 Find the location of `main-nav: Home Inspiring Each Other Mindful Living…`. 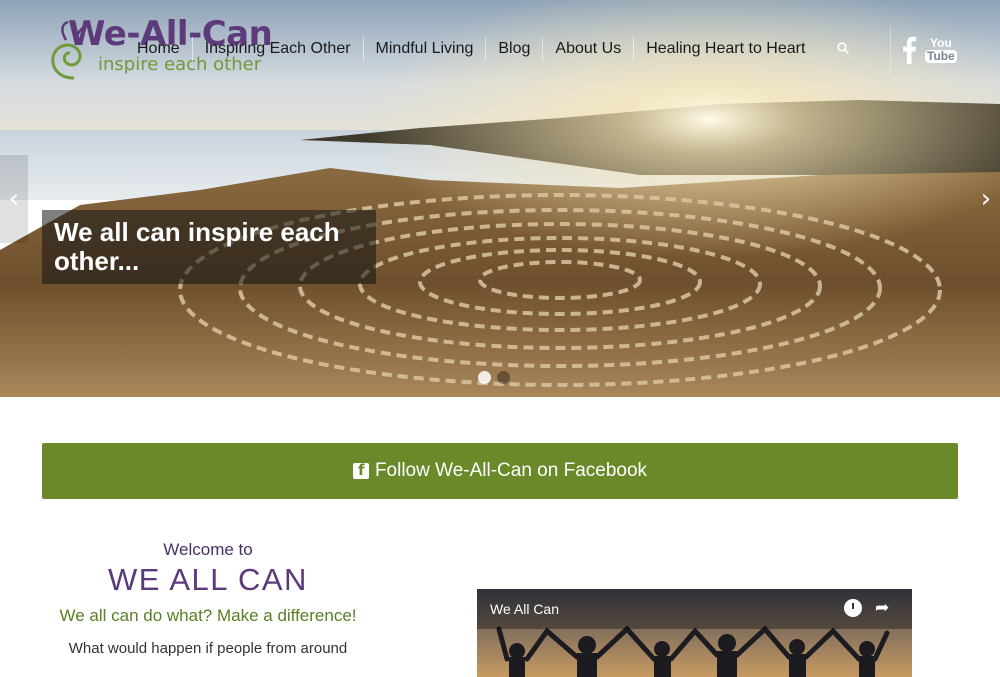

main-nav: Home Inspiring Each Other Mindful Living… is located at coordinates (494, 49).